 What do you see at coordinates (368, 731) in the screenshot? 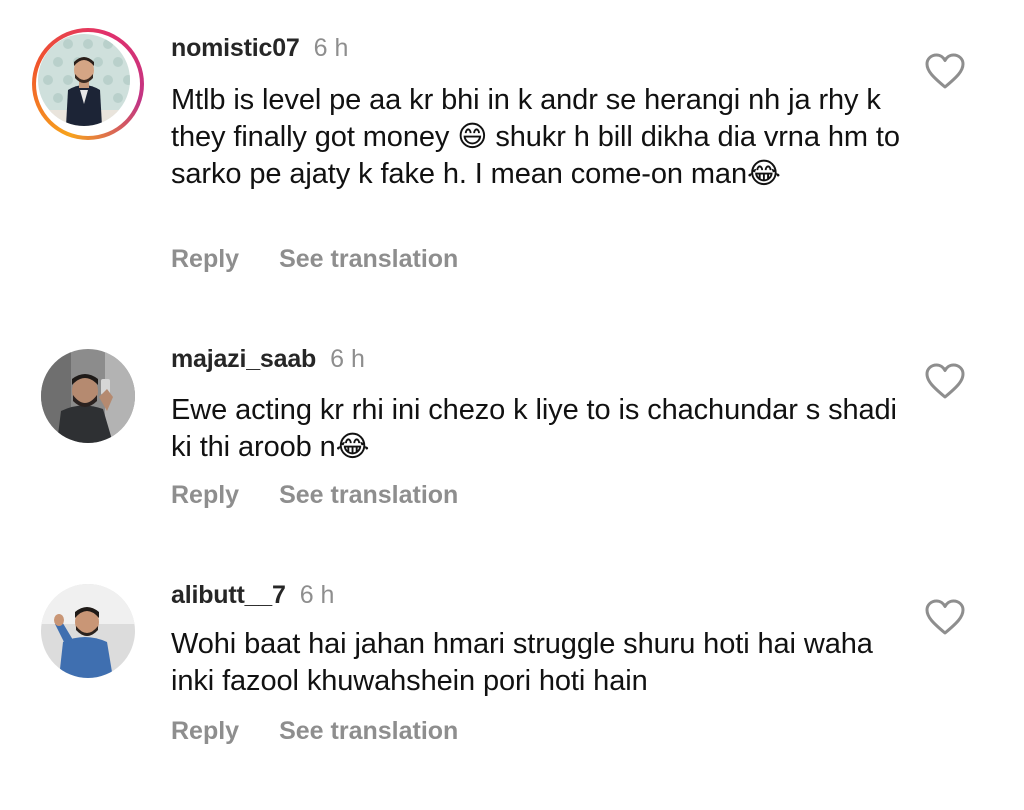
I see `see-translation-button: See translation` at bounding box center [368, 731].